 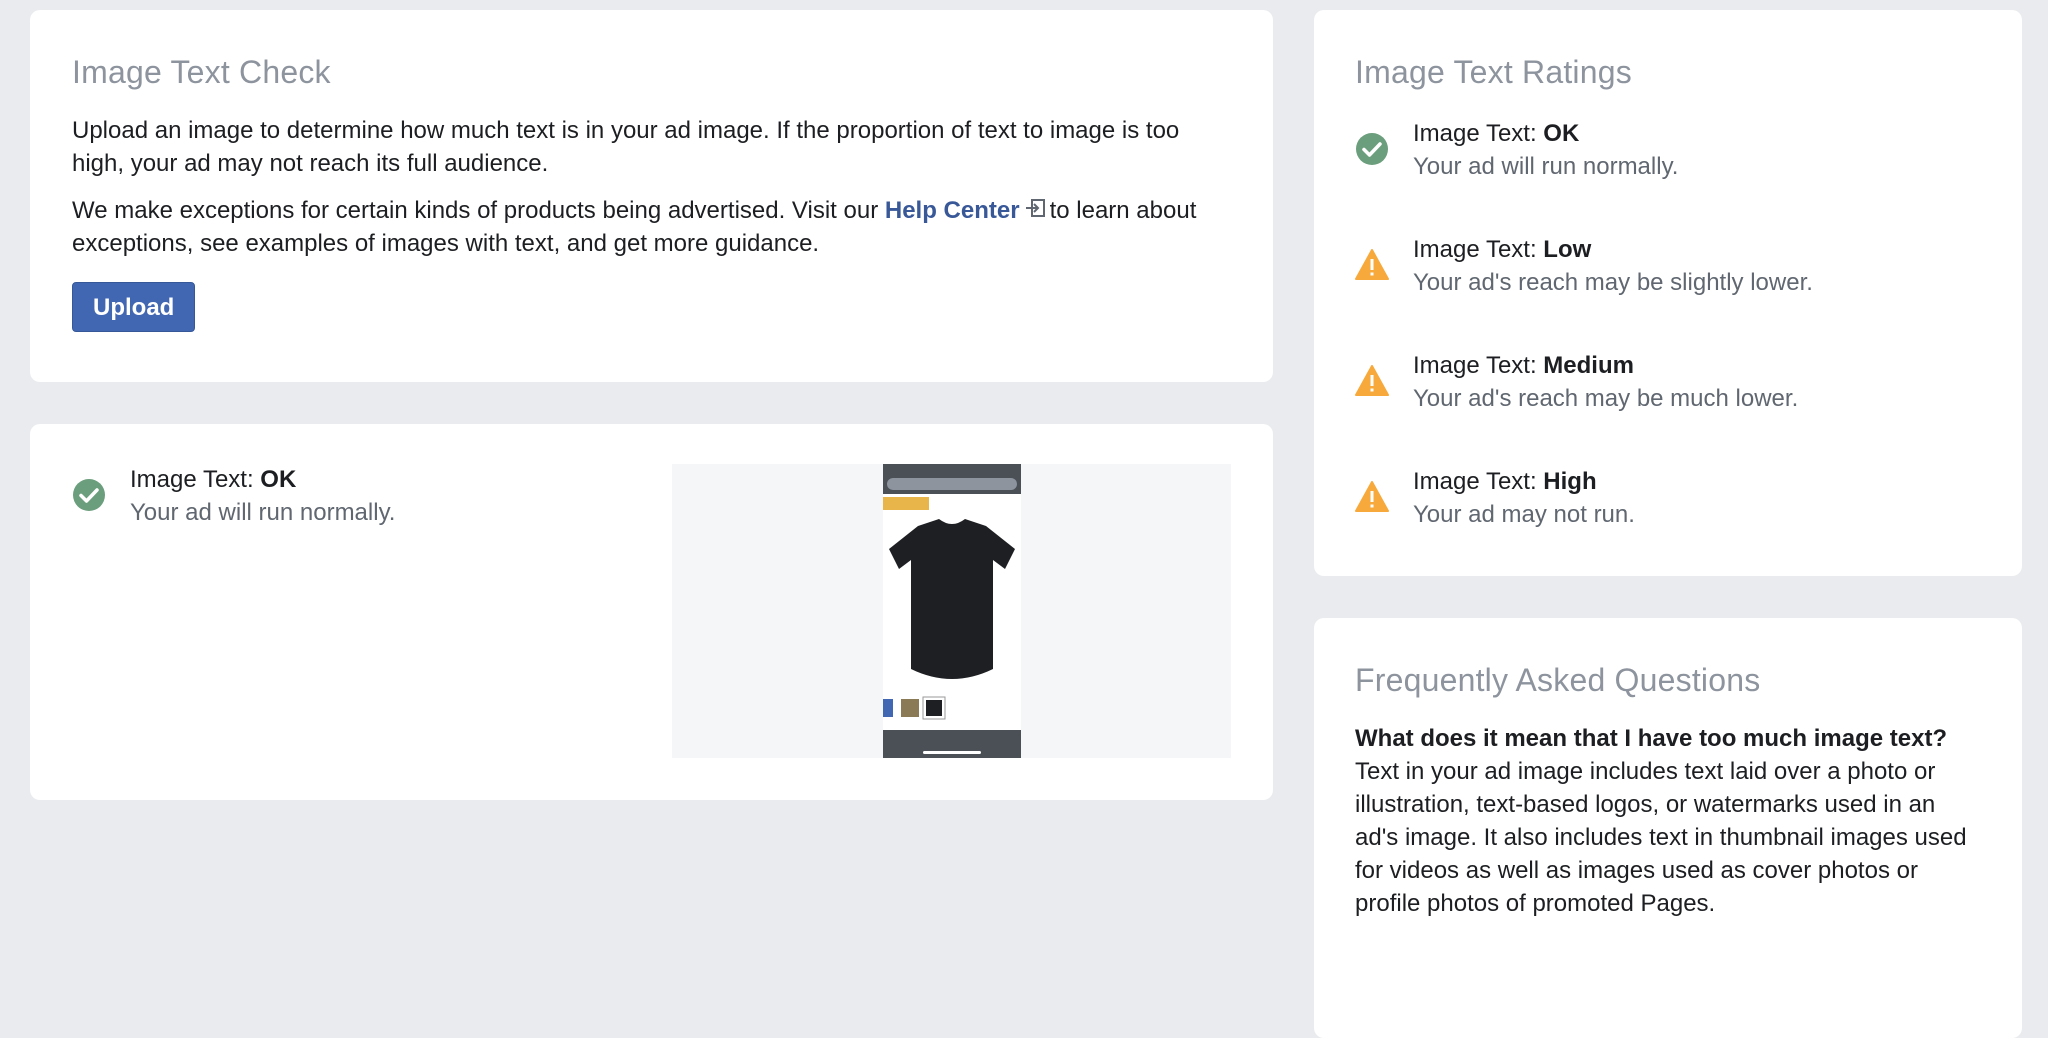 I want to click on result-label: Image Text: OK, so click(x=213, y=480).